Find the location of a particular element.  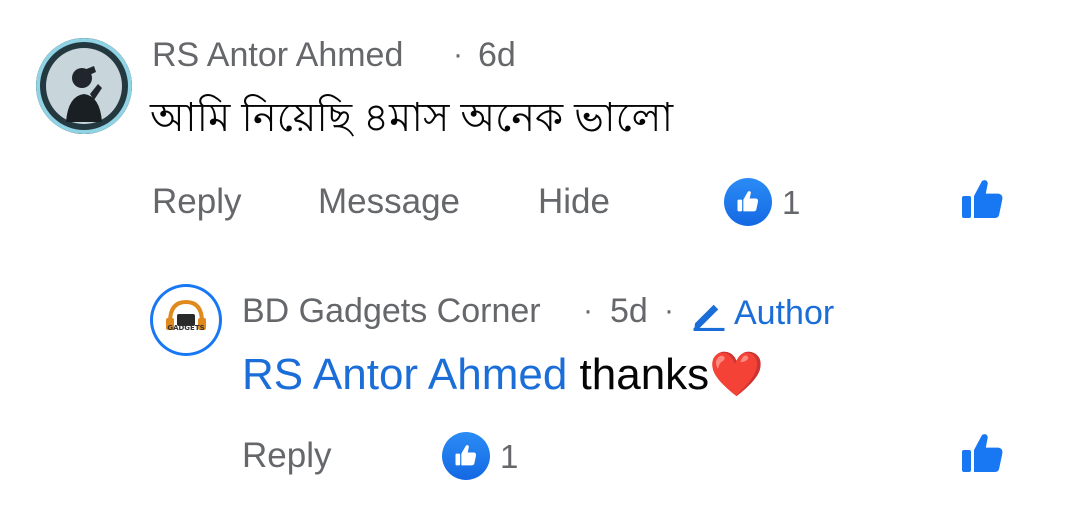

comment-timestamp: 6d is located at coordinates (497, 55).